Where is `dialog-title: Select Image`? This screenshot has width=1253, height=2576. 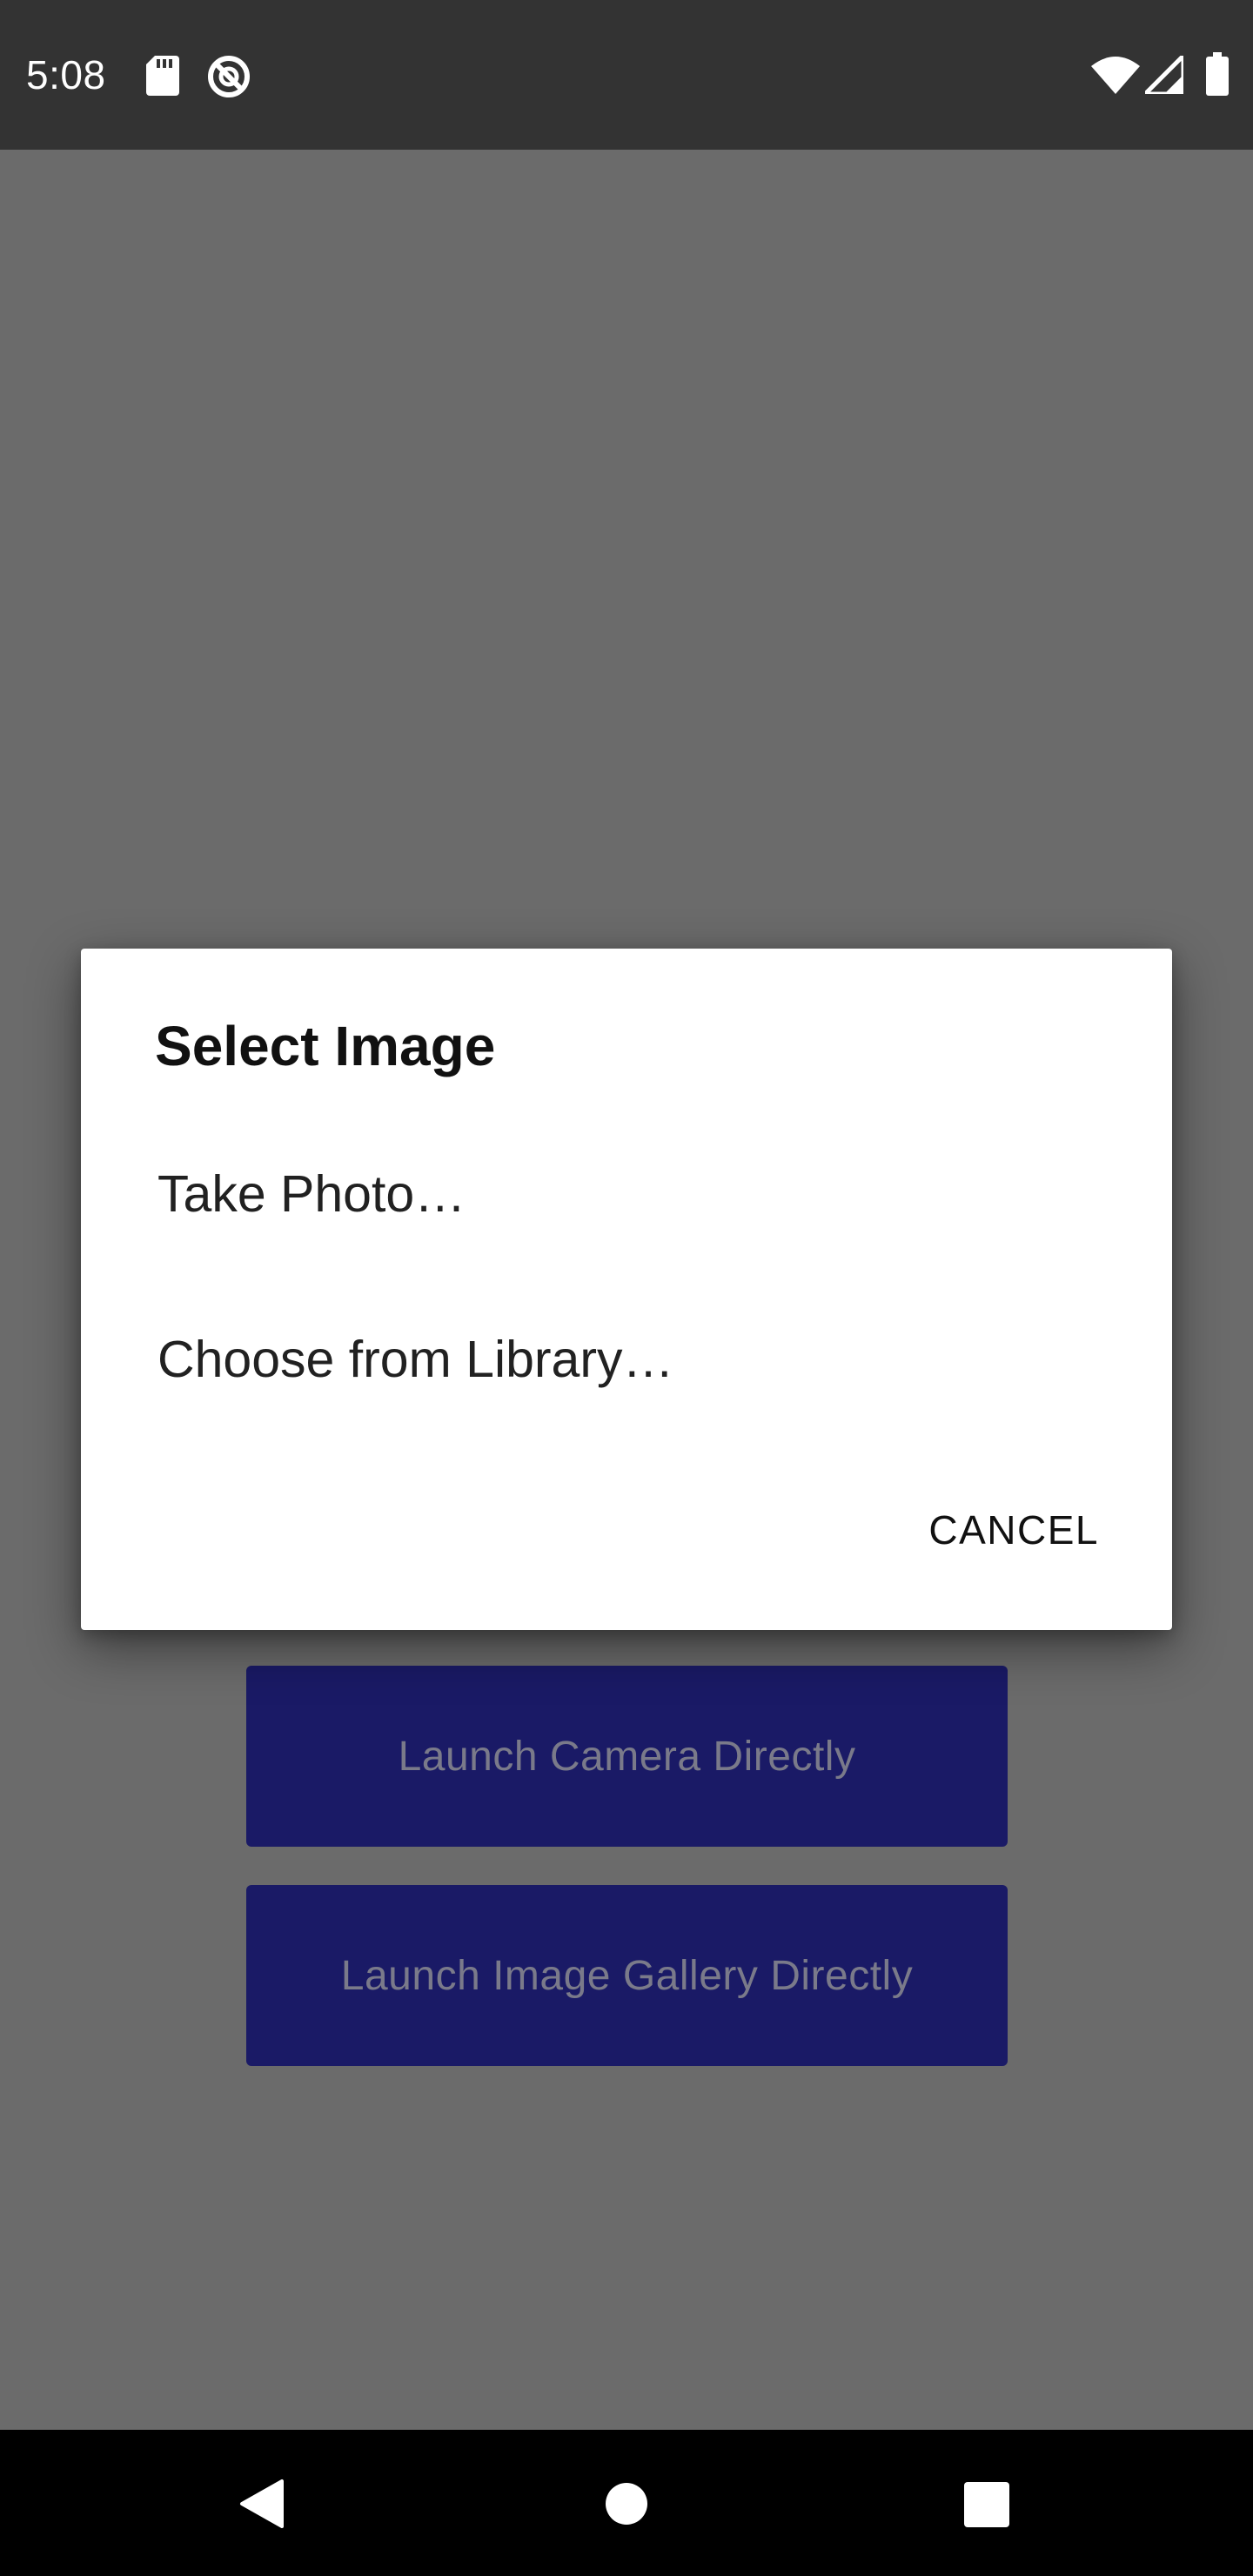 dialog-title: Select Image is located at coordinates (325, 1046).